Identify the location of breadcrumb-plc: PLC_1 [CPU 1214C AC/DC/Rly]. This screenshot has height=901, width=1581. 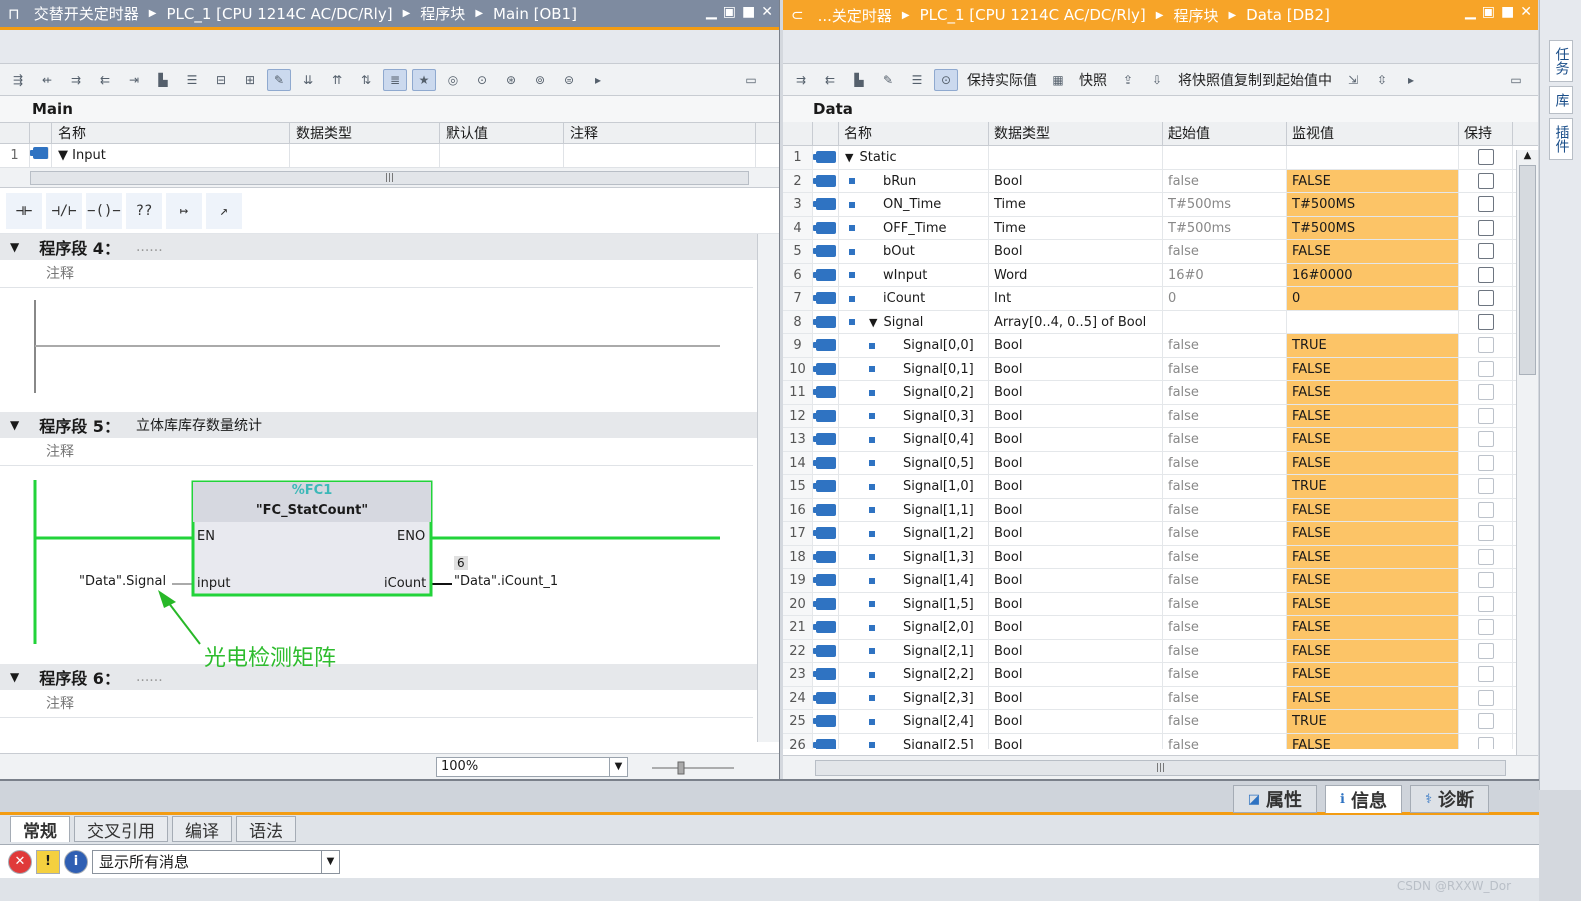
(1033, 15).